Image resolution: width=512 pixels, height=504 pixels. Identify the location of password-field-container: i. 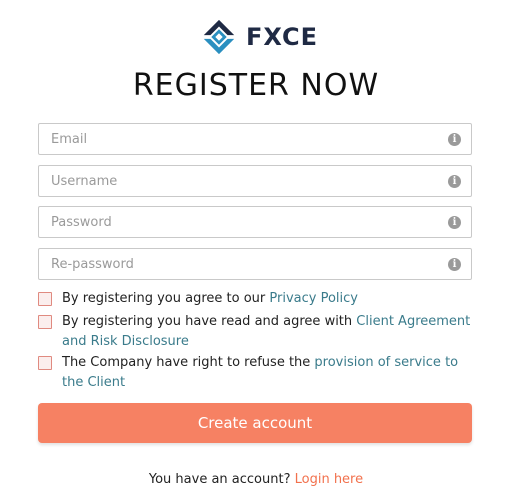
(255, 222).